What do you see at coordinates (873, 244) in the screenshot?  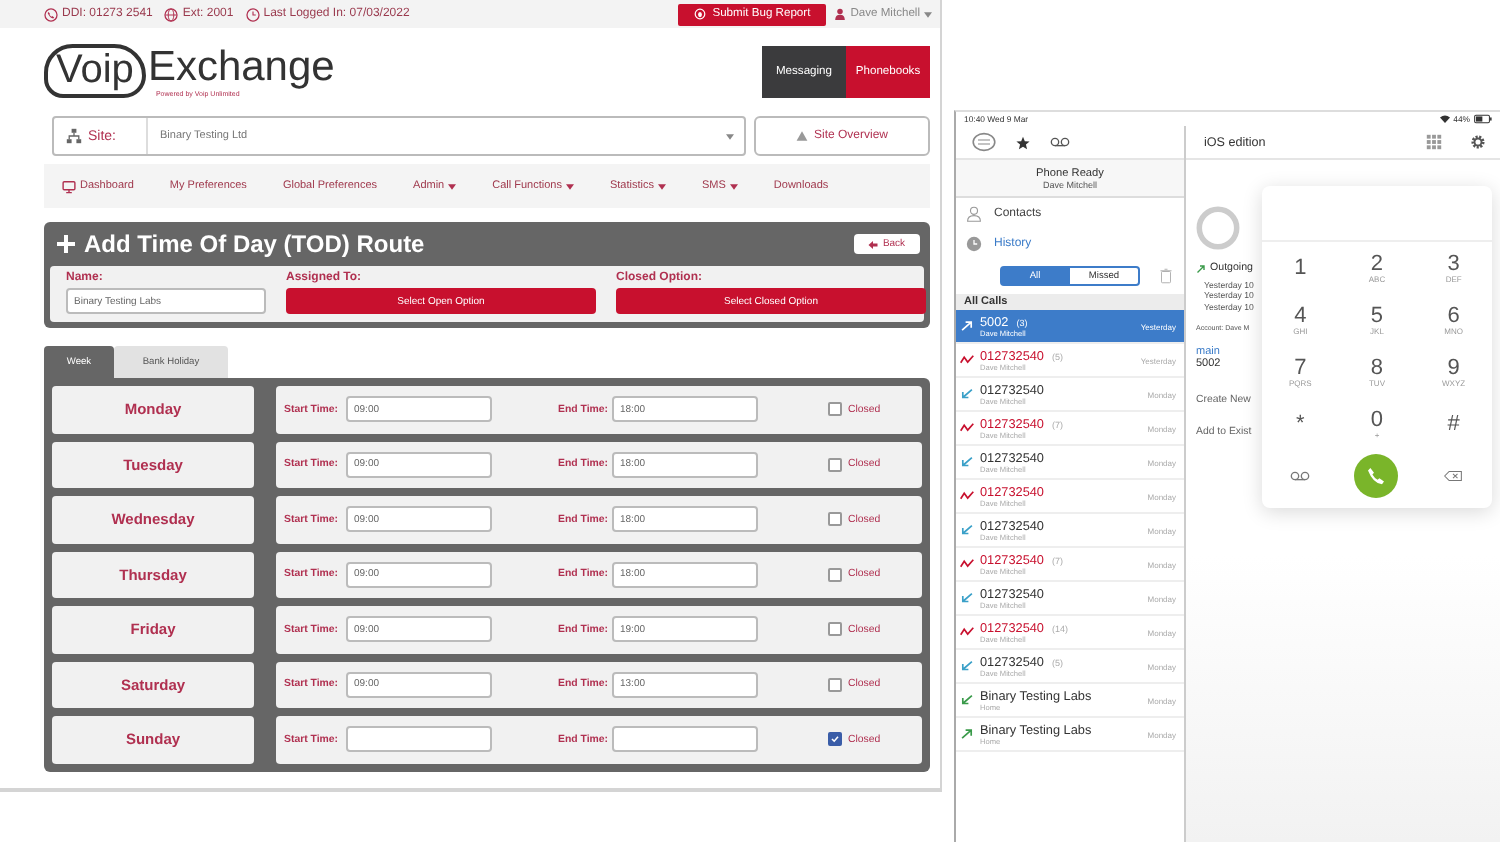 I see `arrow-left-icon` at bounding box center [873, 244].